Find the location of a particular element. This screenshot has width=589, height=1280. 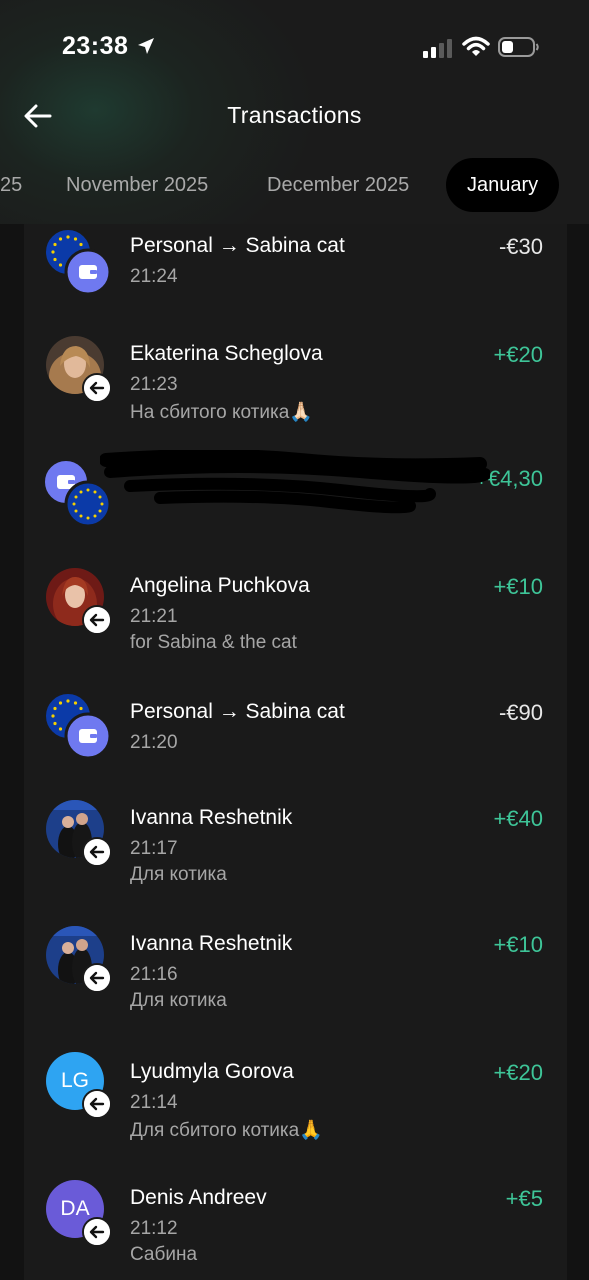

transaction-note: На сбитого котика🙏🏻 is located at coordinates (221, 412).